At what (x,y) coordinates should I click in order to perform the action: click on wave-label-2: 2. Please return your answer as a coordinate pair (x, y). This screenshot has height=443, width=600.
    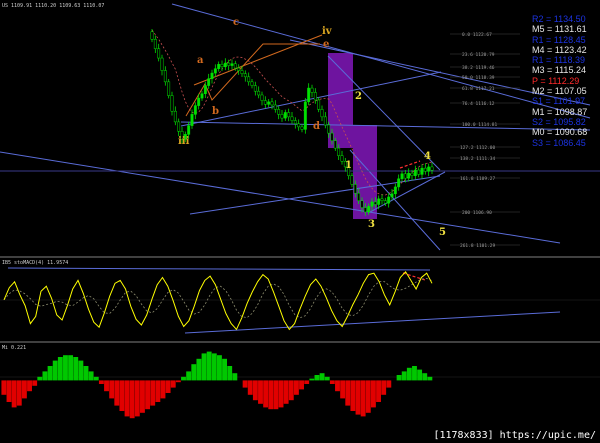
    Looking at the image, I should click on (358, 96).